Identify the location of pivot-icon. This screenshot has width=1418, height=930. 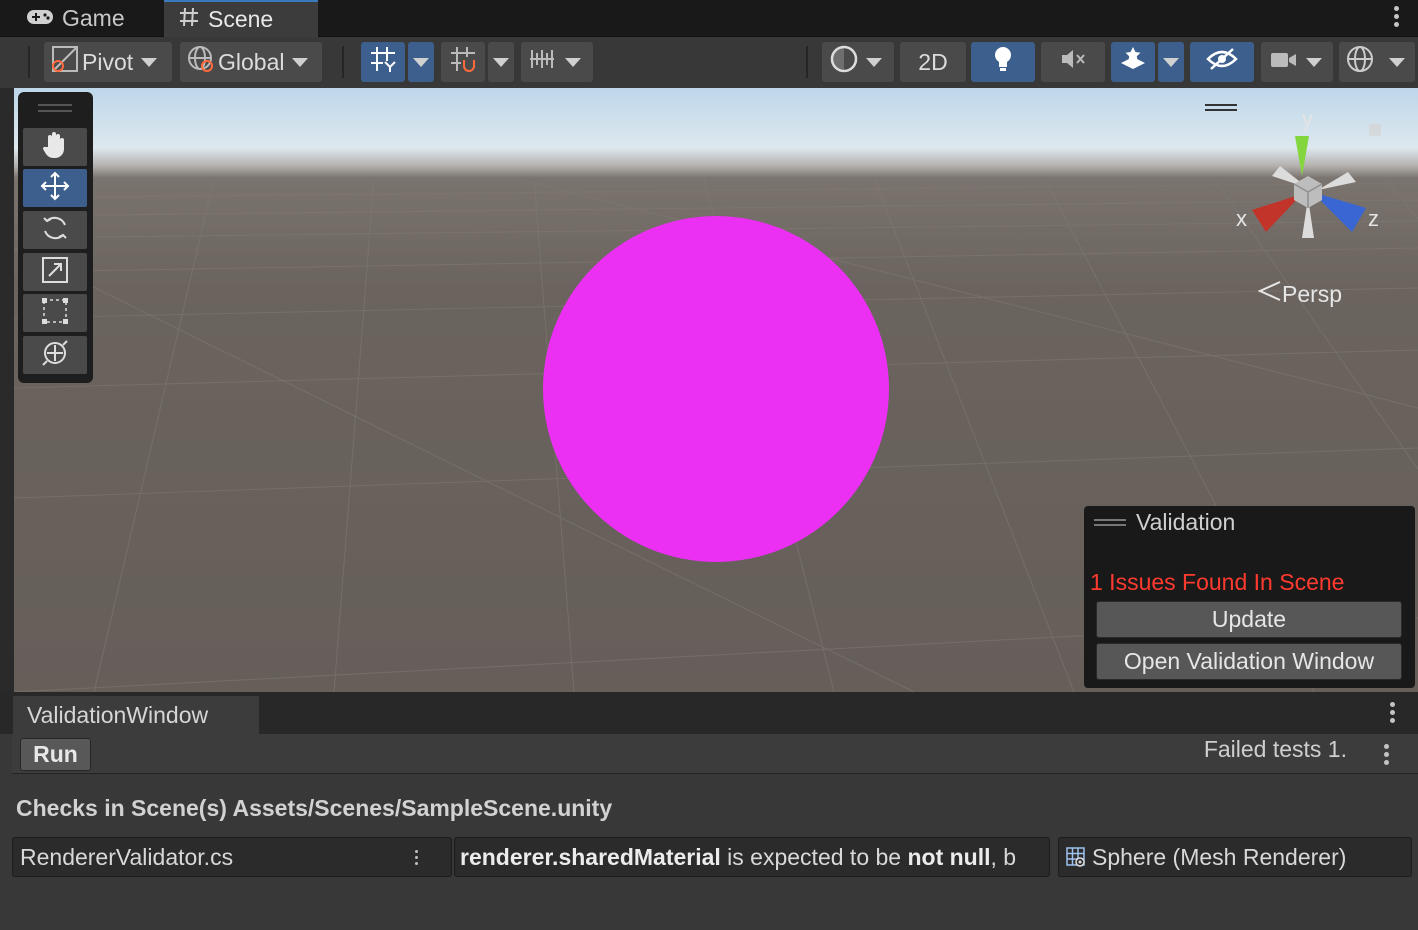
(65, 62).